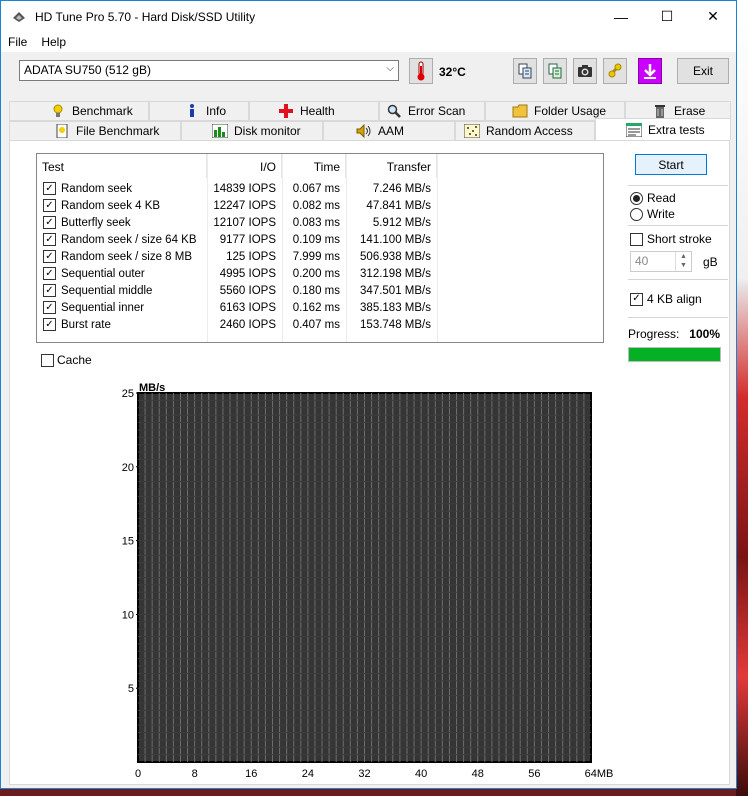  I want to click on tab-label: Benchmark, so click(102, 111).